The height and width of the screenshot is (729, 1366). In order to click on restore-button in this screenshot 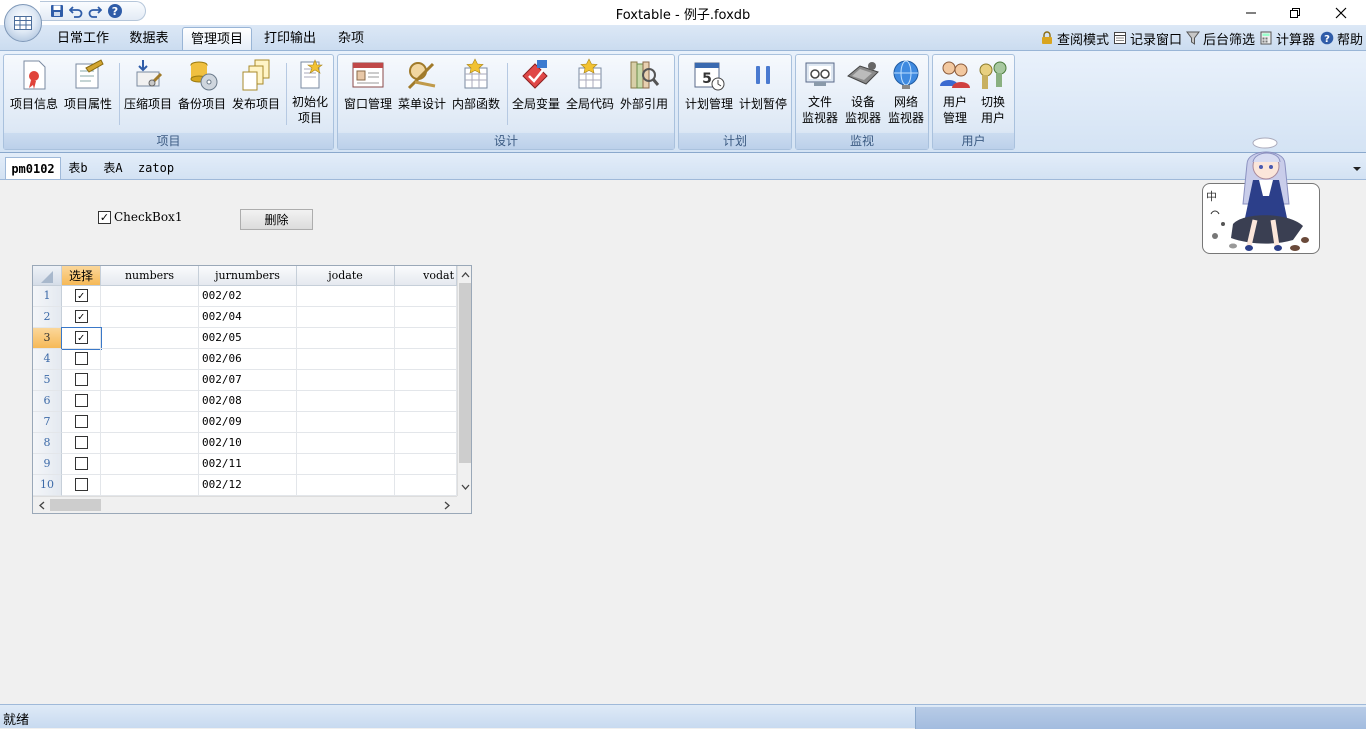, I will do `click(1295, 12)`.